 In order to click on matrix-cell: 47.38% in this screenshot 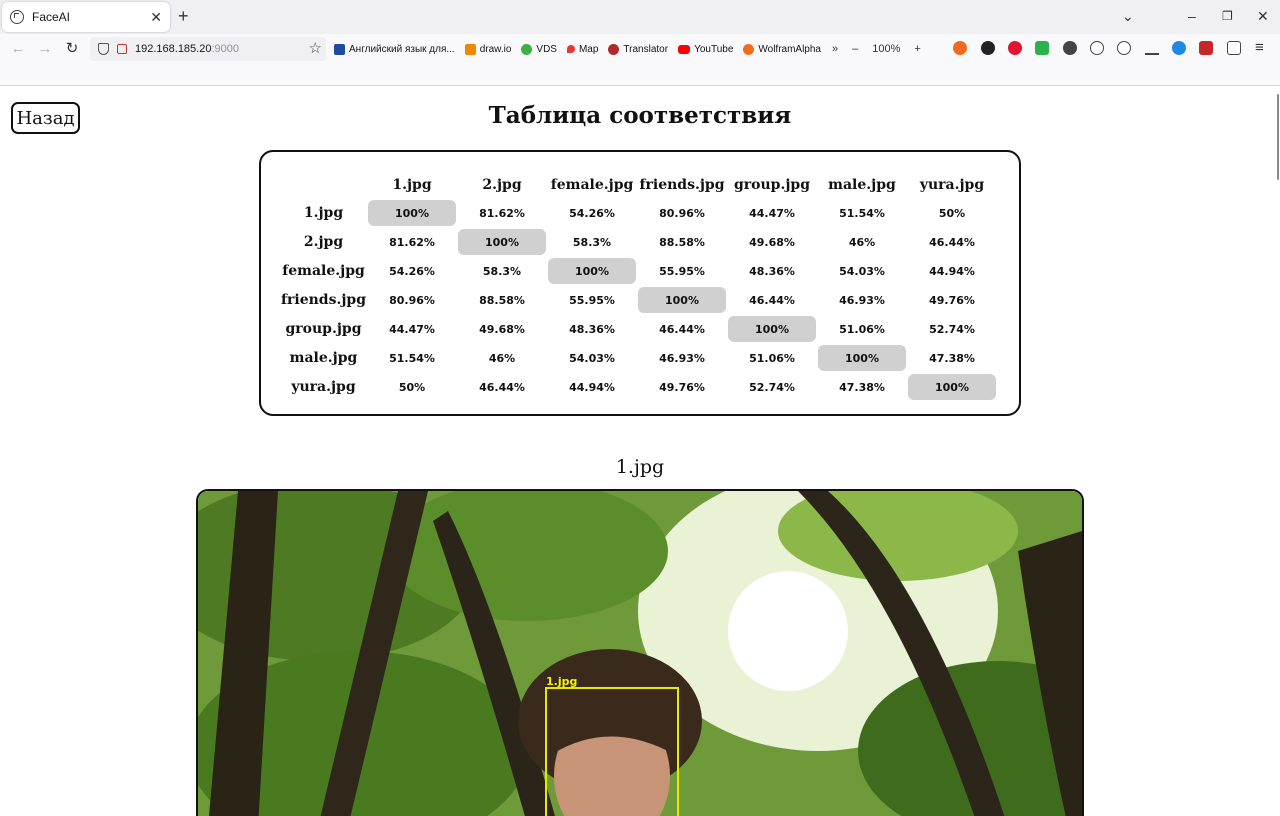, I will do `click(862, 387)`.